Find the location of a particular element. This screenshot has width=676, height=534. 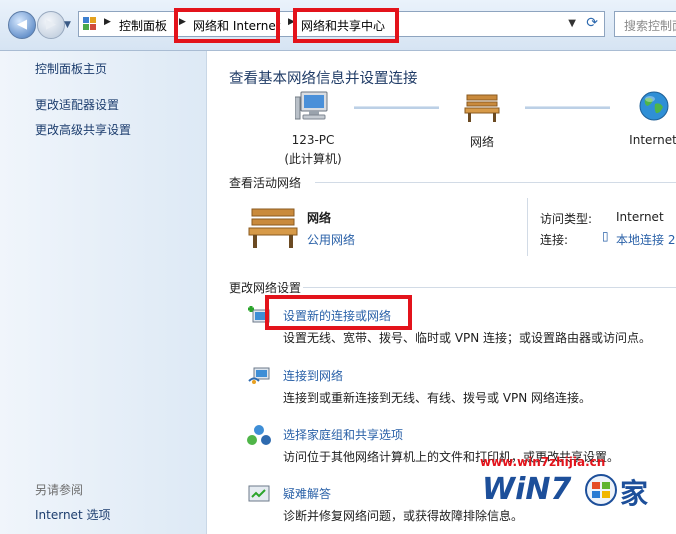

map-network-label: 网络 is located at coordinates (481, 142).